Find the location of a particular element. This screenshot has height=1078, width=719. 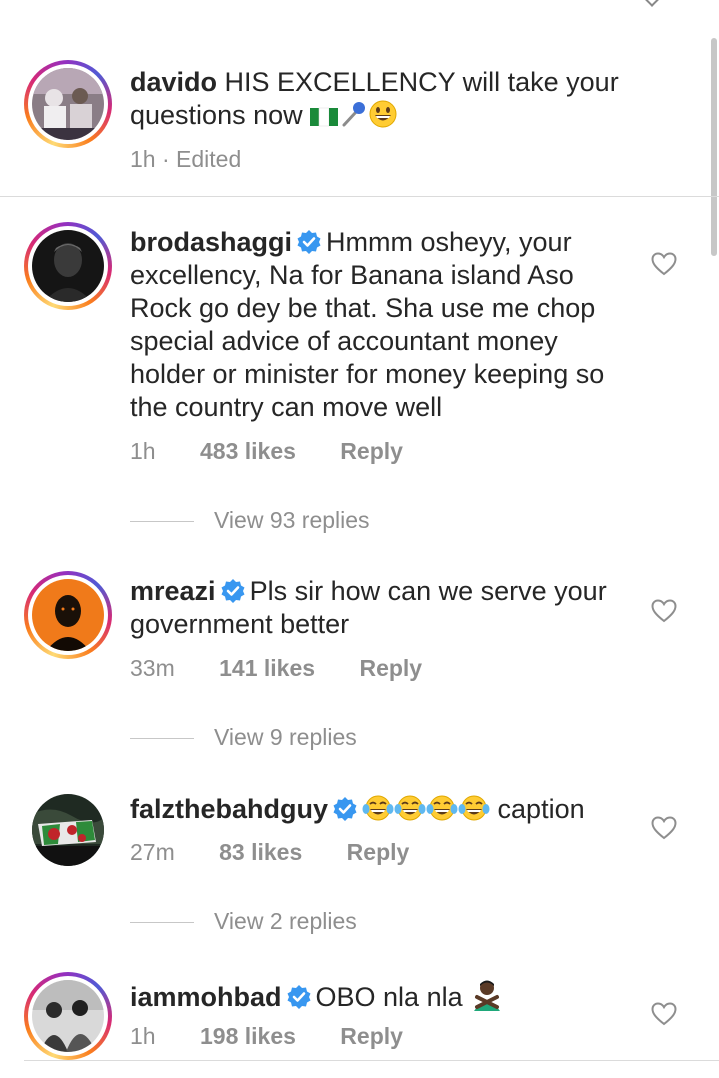

comment-time: 27m is located at coordinates (152, 852).